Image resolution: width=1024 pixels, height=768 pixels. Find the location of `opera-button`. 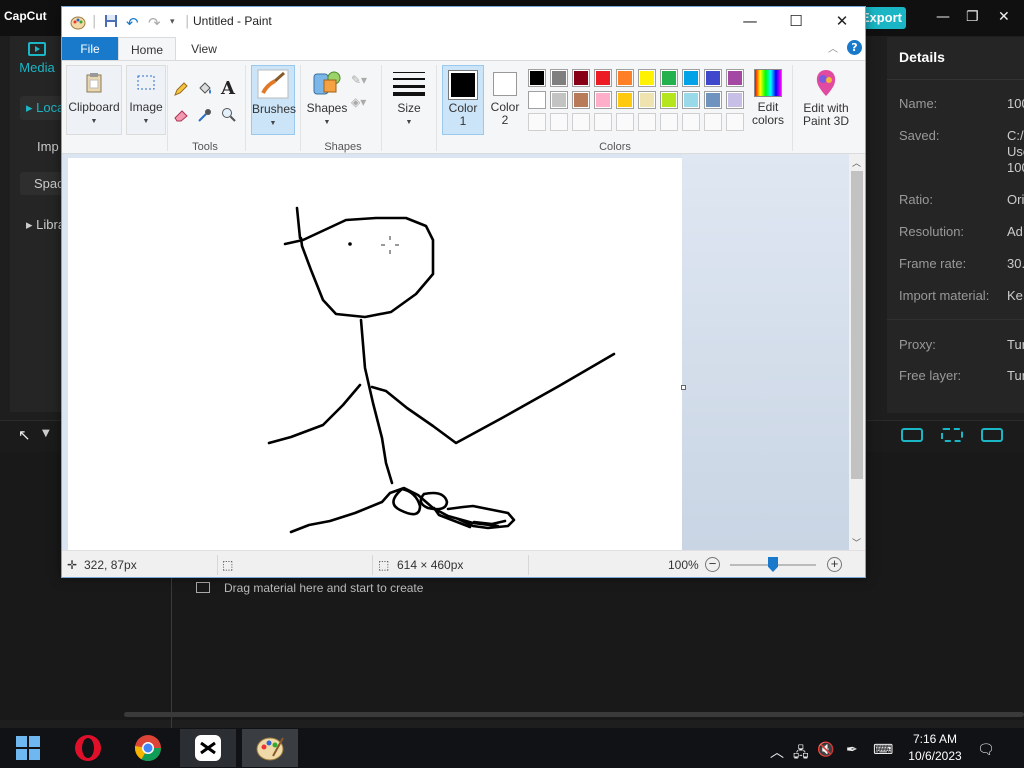

opera-button is located at coordinates (88, 748).